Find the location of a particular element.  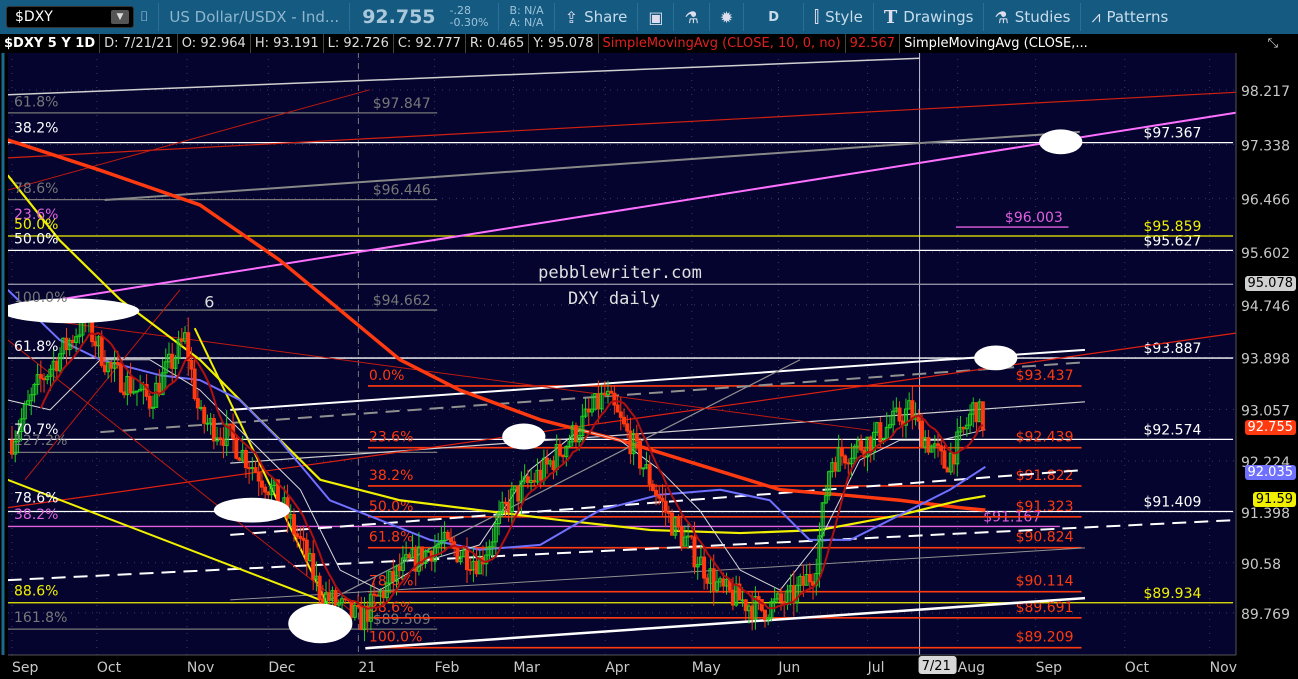

level-label: $93.887 is located at coordinates (1172, 349).